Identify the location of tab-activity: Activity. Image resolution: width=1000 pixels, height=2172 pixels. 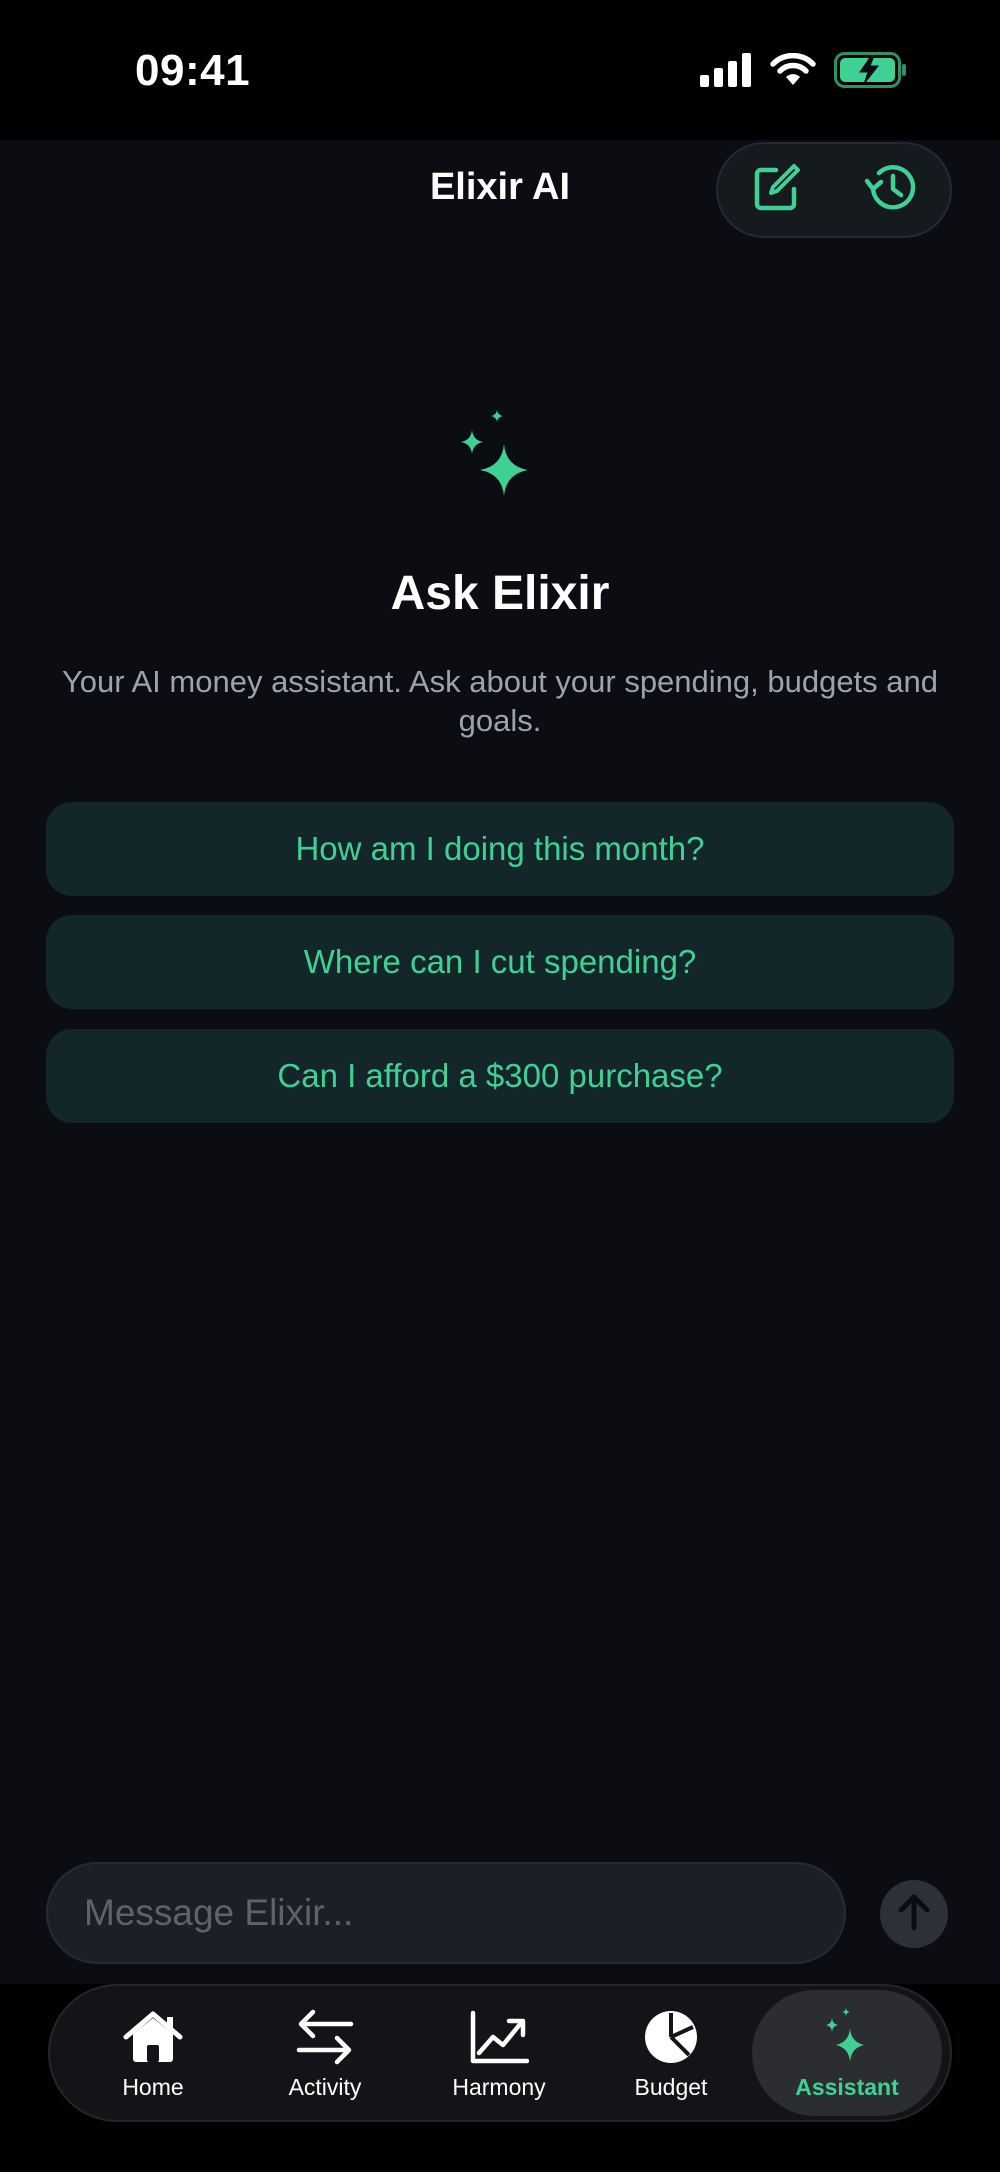
(325, 2053).